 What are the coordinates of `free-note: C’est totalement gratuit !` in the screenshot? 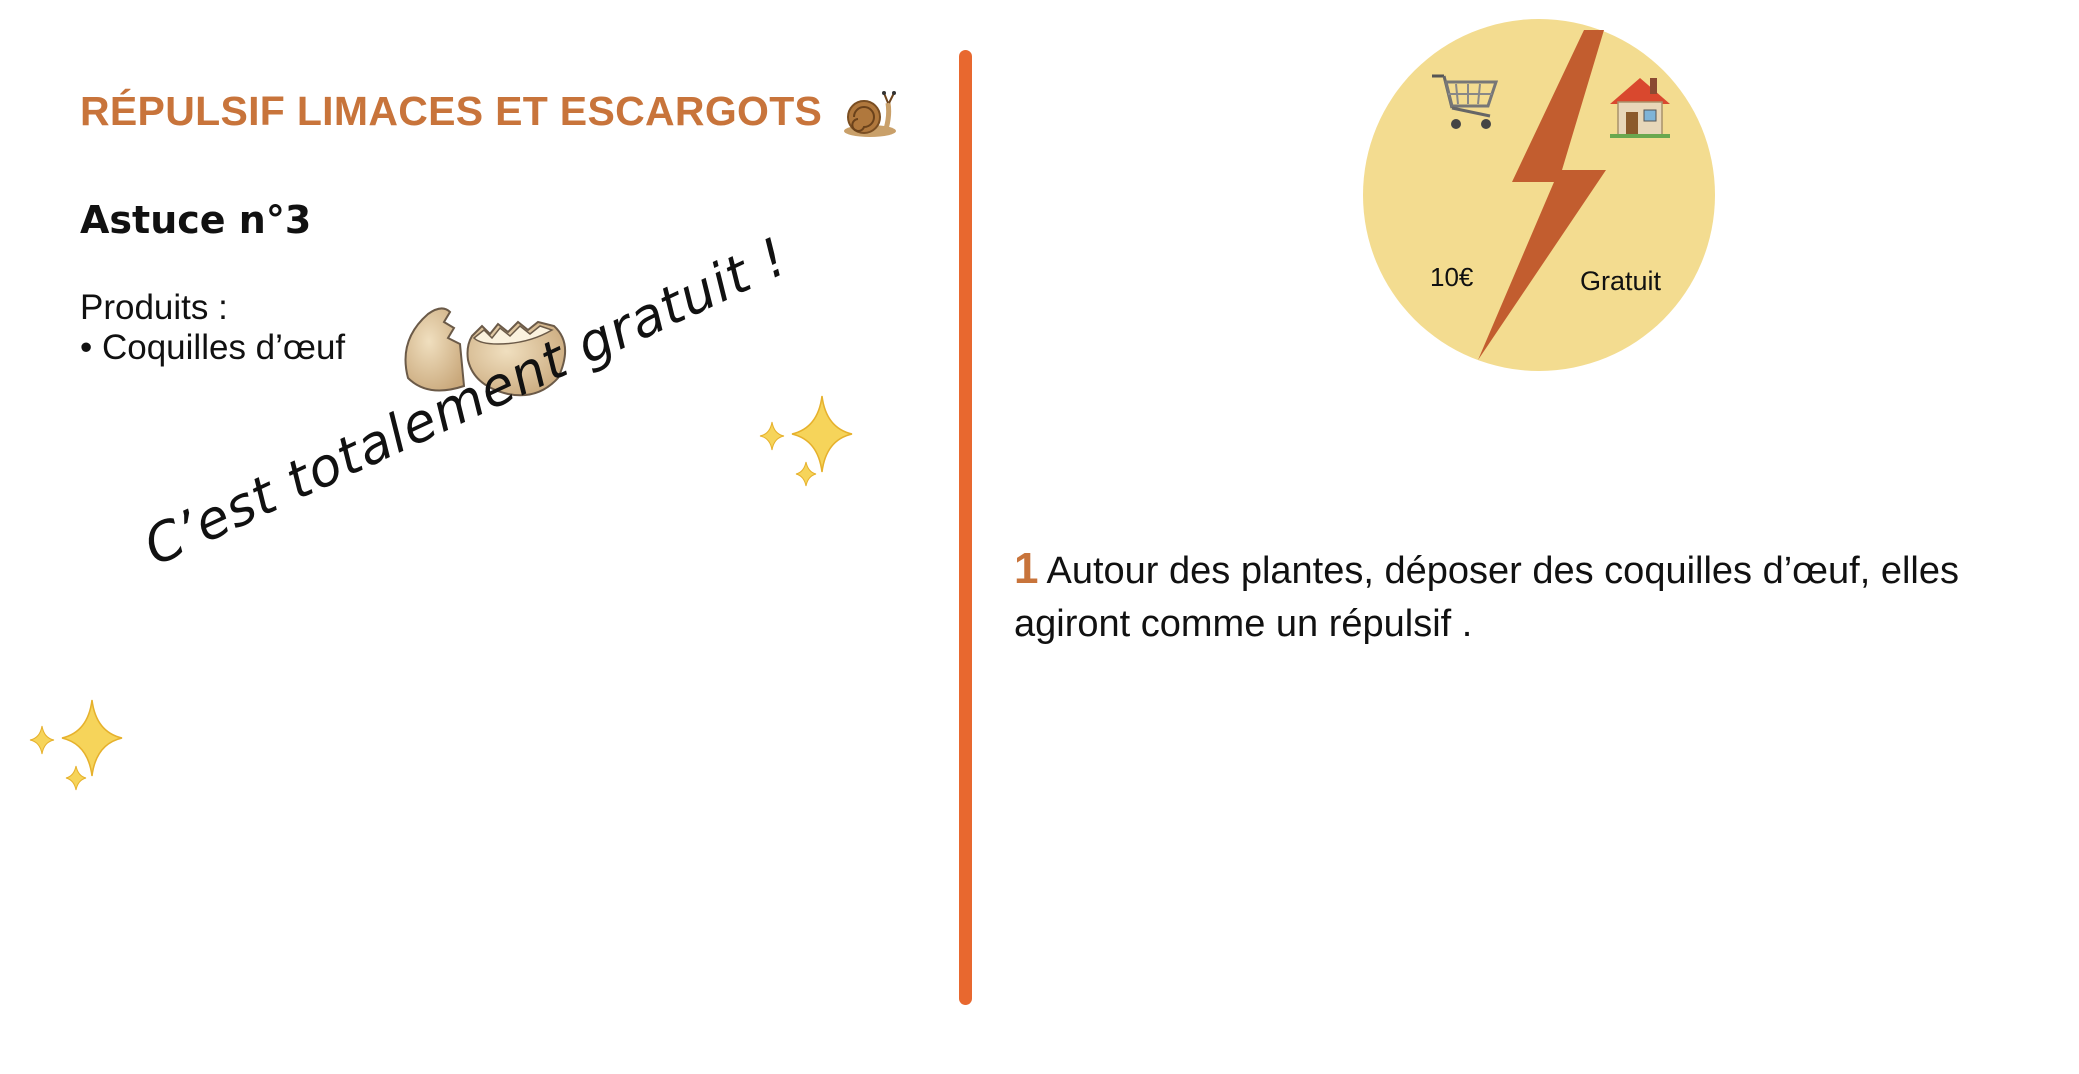 It's located at (466, 402).